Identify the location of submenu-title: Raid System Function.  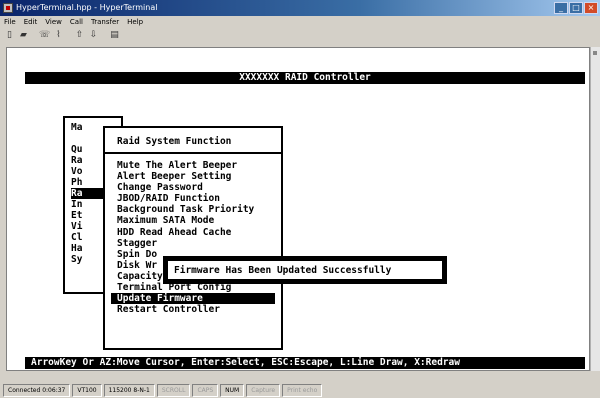
(174, 141).